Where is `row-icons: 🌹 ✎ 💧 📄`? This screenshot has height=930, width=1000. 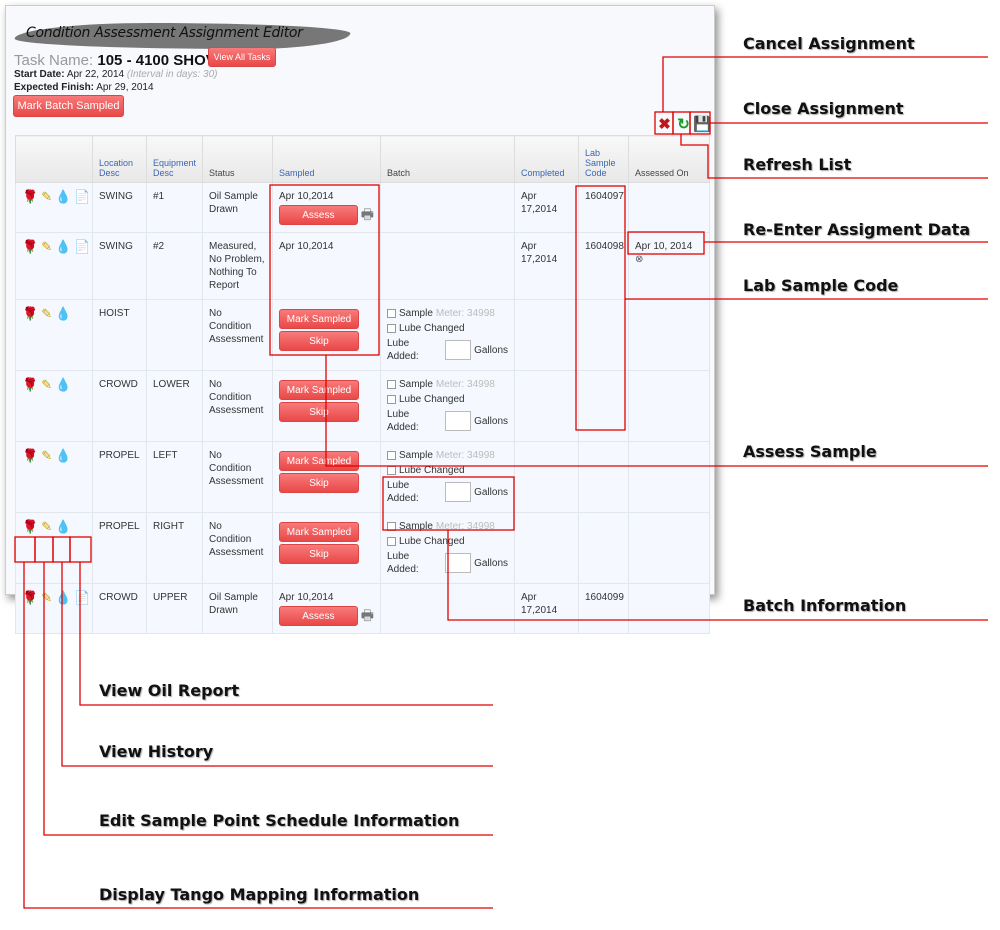
row-icons: 🌹 ✎ 💧 📄 is located at coordinates (54, 608).